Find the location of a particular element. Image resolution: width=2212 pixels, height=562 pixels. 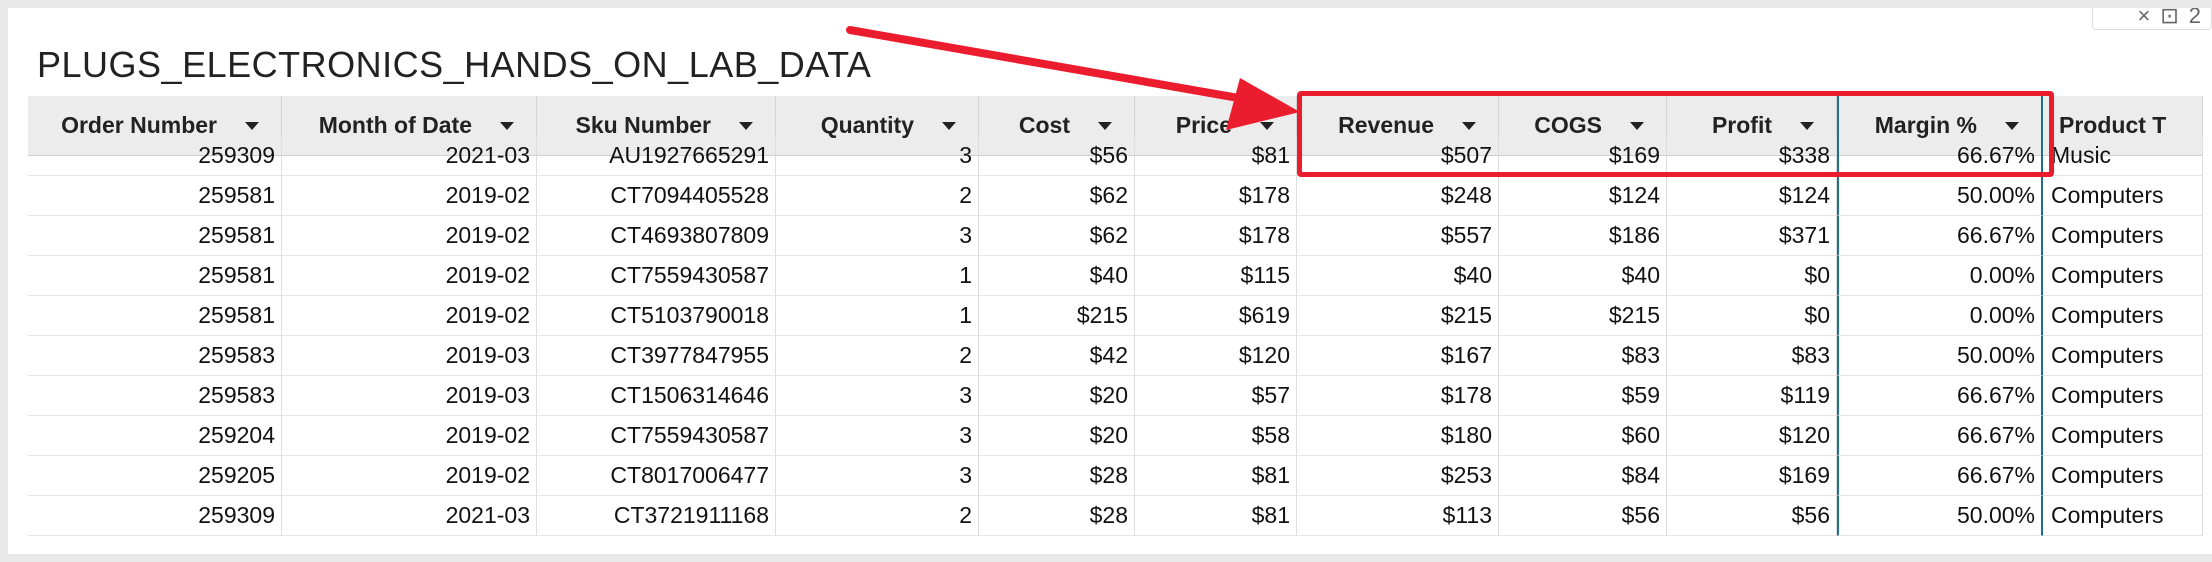

cell-price: $619 is located at coordinates (1216, 316).